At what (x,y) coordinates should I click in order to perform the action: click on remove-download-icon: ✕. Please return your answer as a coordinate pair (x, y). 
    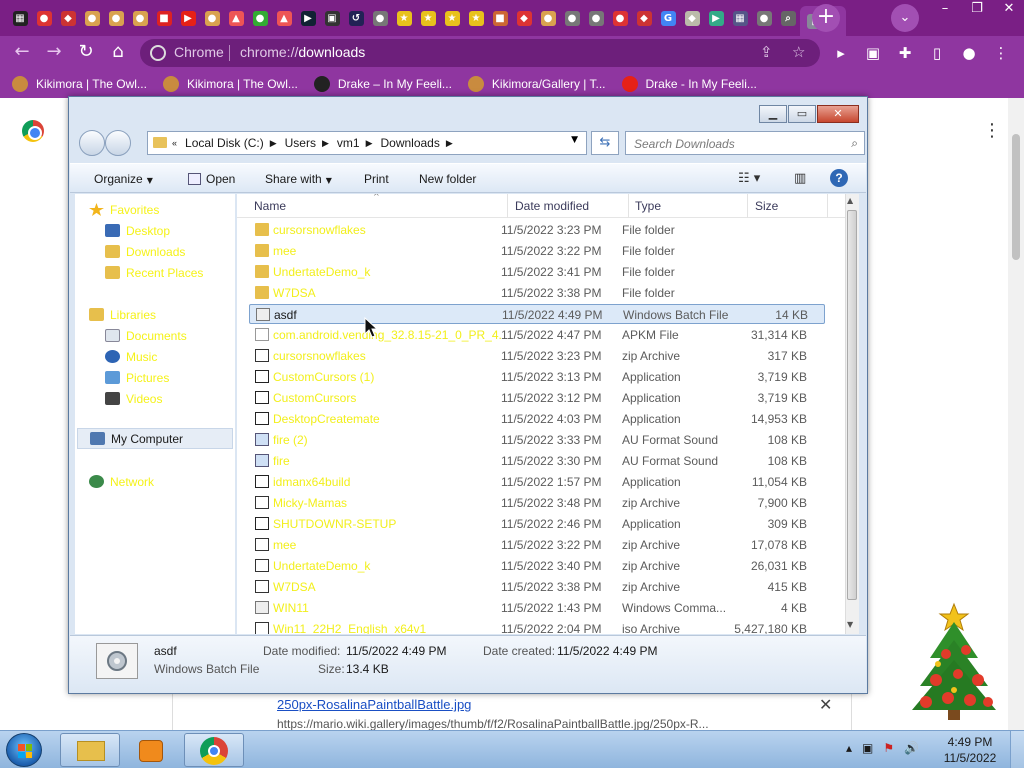
    Looking at the image, I should click on (825, 704).